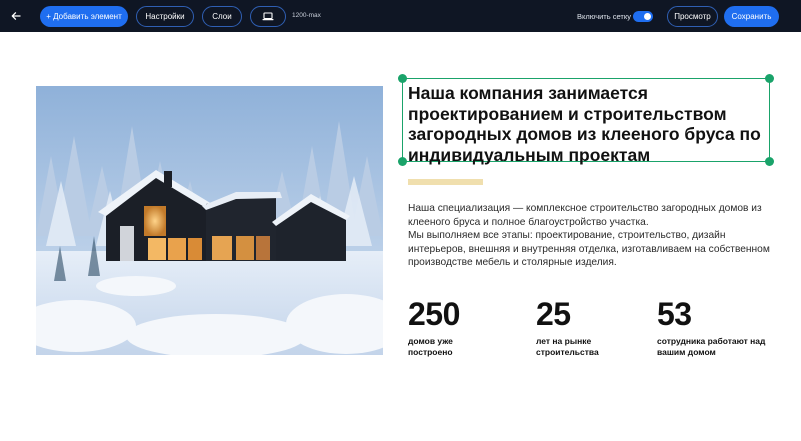 Image resolution: width=801 pixels, height=441 pixels. I want to click on grid-toggle, so click(643, 16).